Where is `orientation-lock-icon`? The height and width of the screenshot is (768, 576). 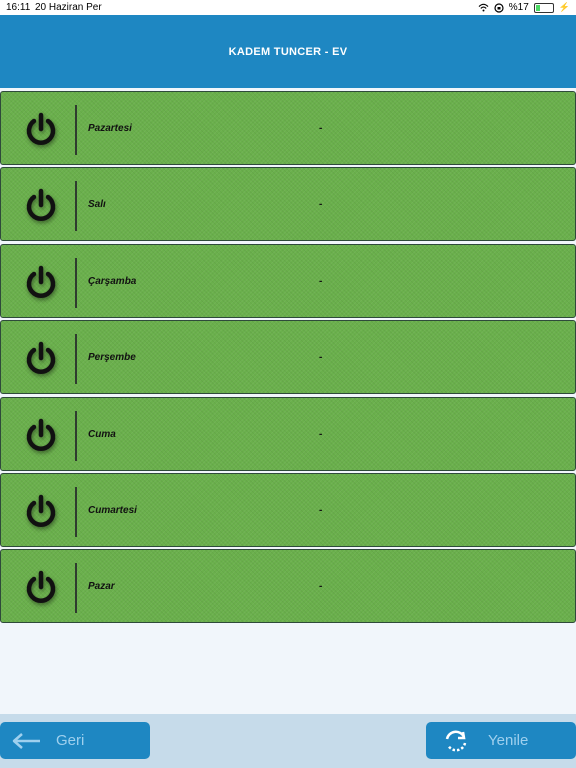
orientation-lock-icon is located at coordinates (499, 7).